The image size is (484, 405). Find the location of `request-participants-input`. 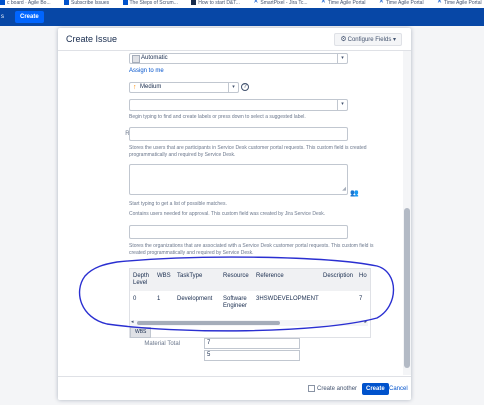

request-participants-input is located at coordinates (238, 134).